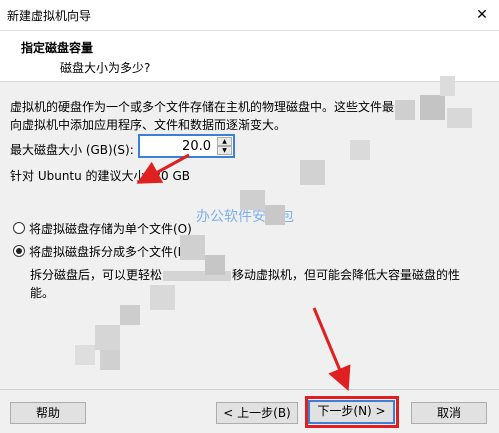 The width and height of the screenshot is (499, 433). I want to click on next-button-highlight, so click(352, 412).